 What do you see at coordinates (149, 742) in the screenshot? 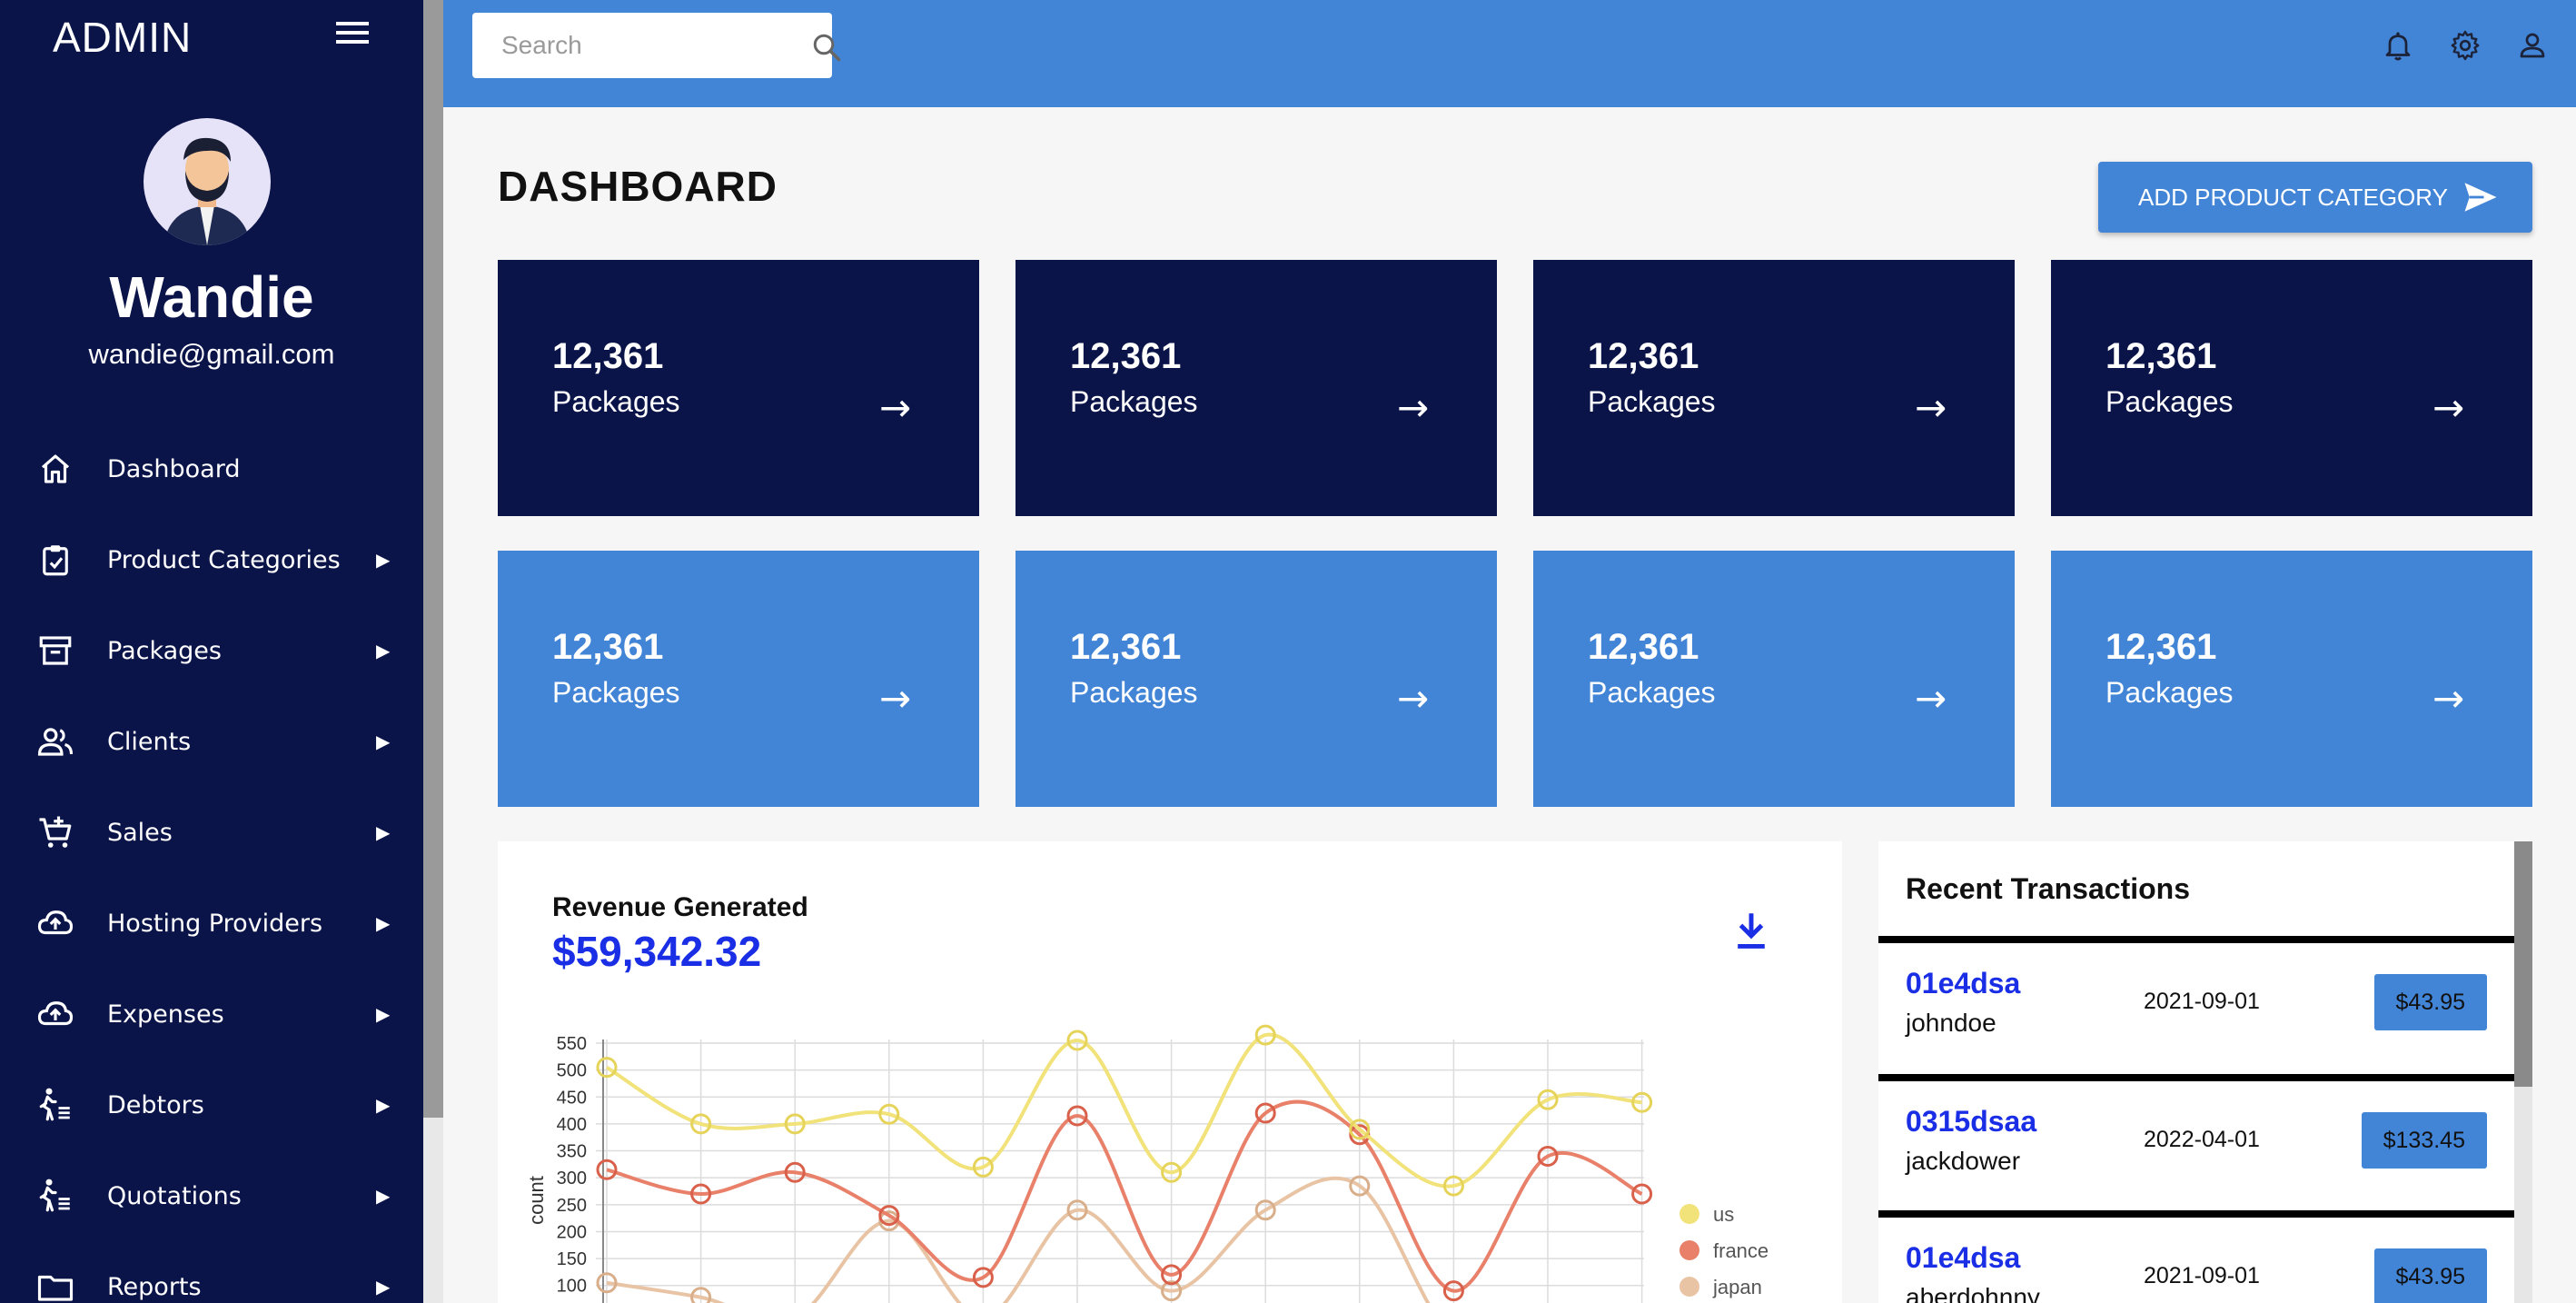
I see `sidebar-item-label: Clients` at bounding box center [149, 742].